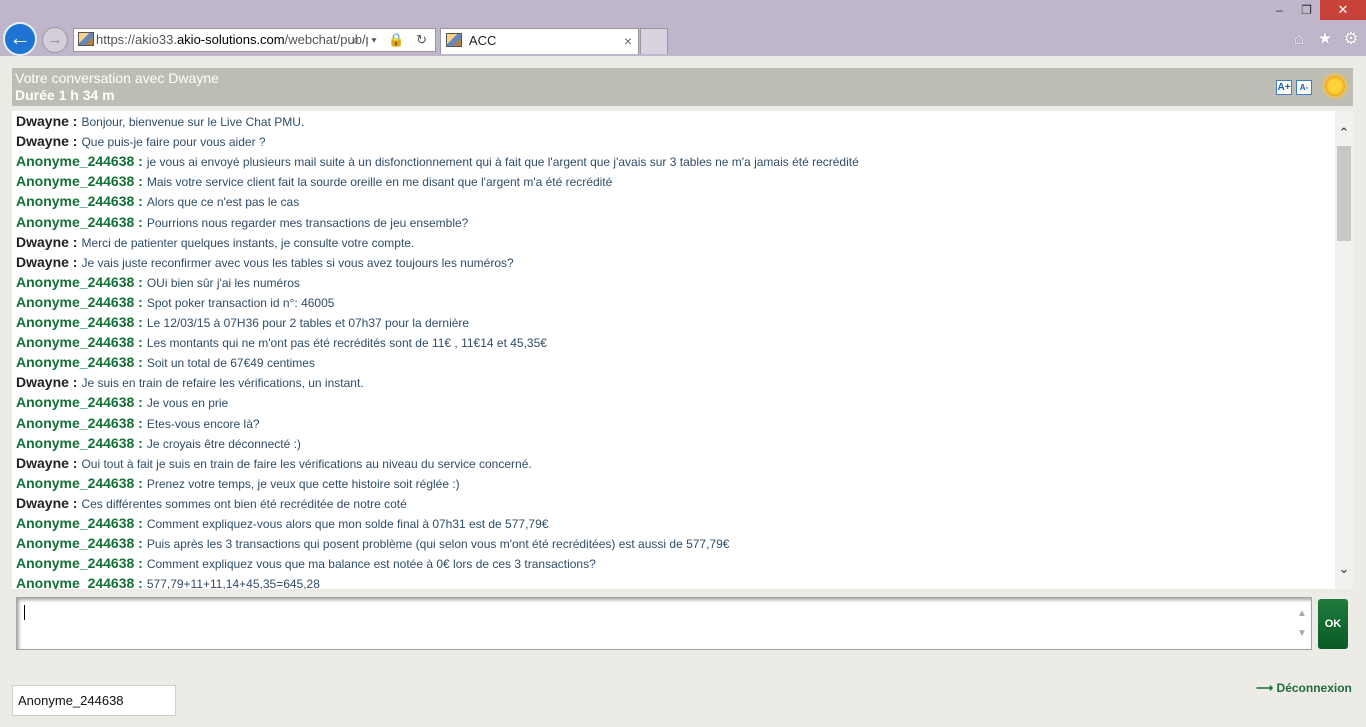 The image size is (1366, 727). What do you see at coordinates (1344, 350) in the screenshot?
I see `message-scrollbar: ⌃ ⌄` at bounding box center [1344, 350].